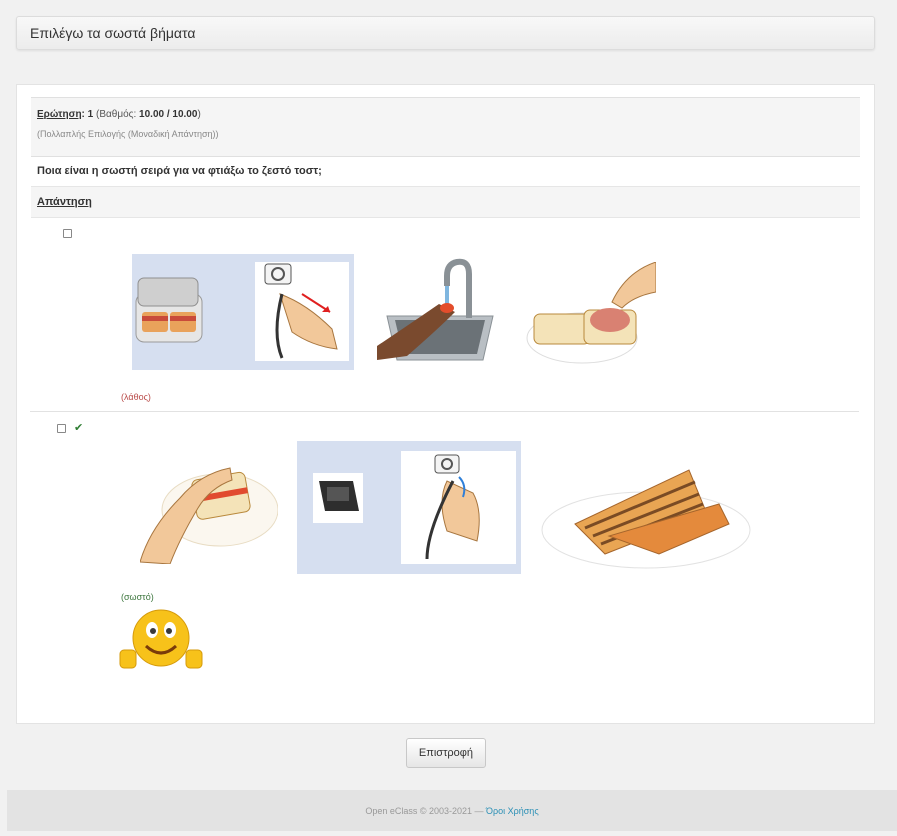  I want to click on sandwich-maker-icon, so click(242, 311).